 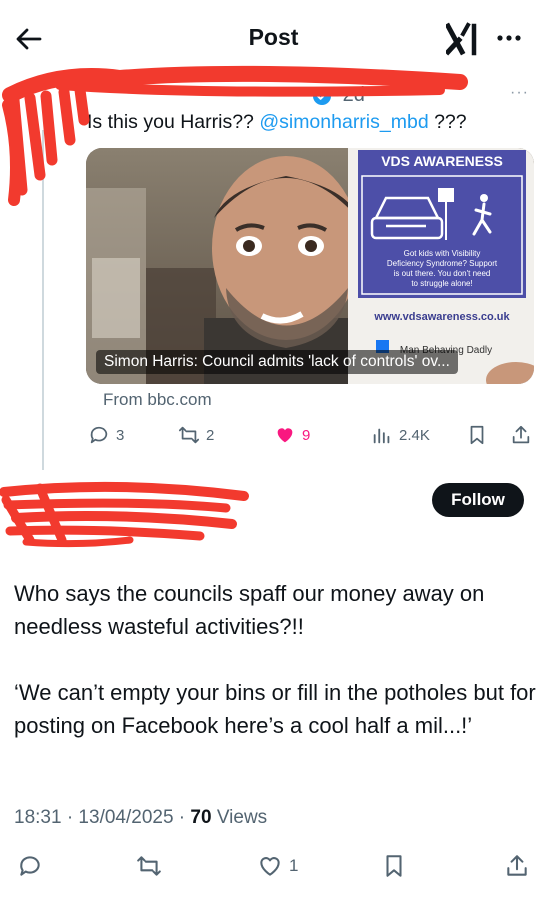 I want to click on bookmark-icon, so click(x=394, y=866).